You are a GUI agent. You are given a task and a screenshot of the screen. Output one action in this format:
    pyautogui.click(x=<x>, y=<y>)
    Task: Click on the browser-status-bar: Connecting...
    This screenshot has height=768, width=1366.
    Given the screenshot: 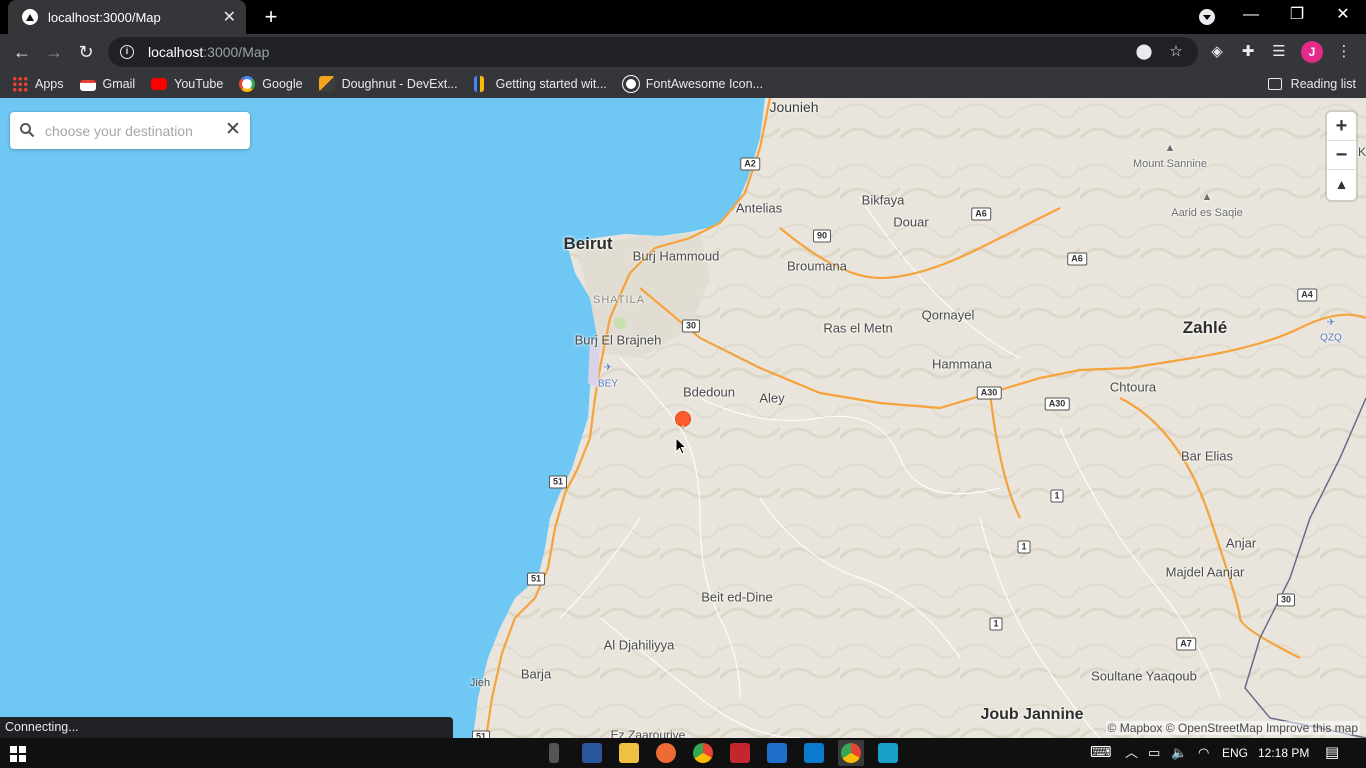 What is the action you would take?
    pyautogui.click(x=226, y=727)
    